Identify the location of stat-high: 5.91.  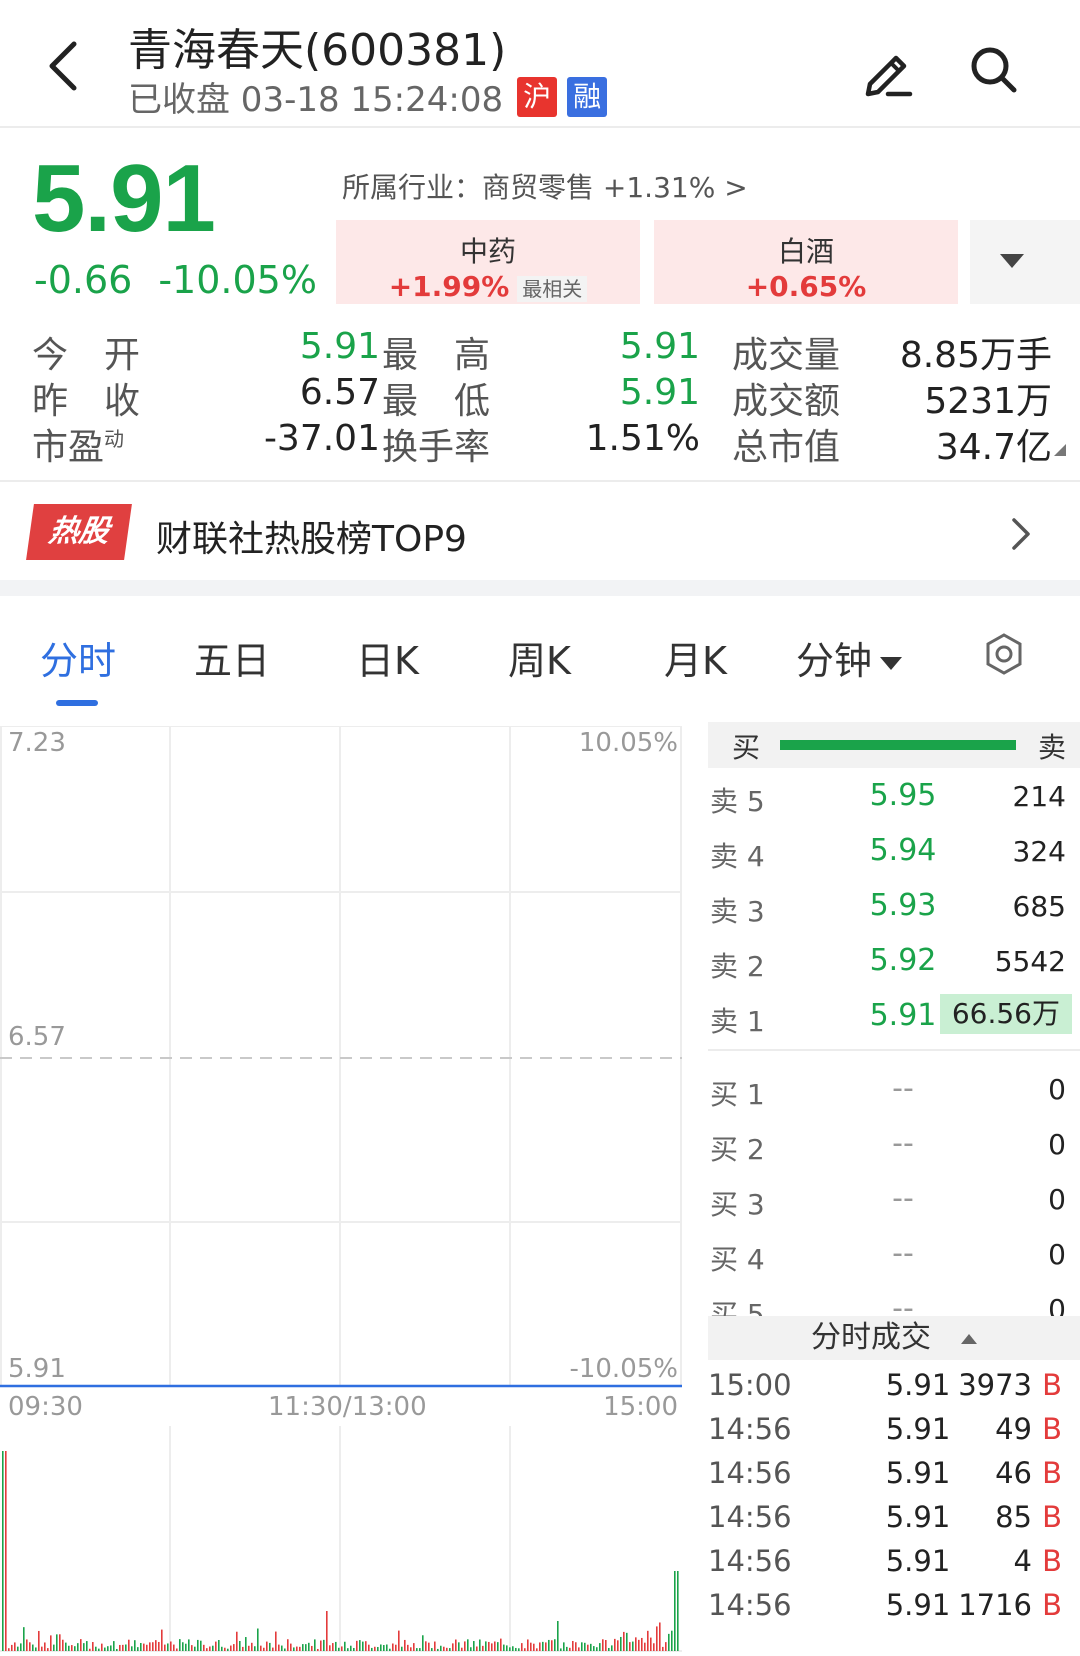
(659, 346).